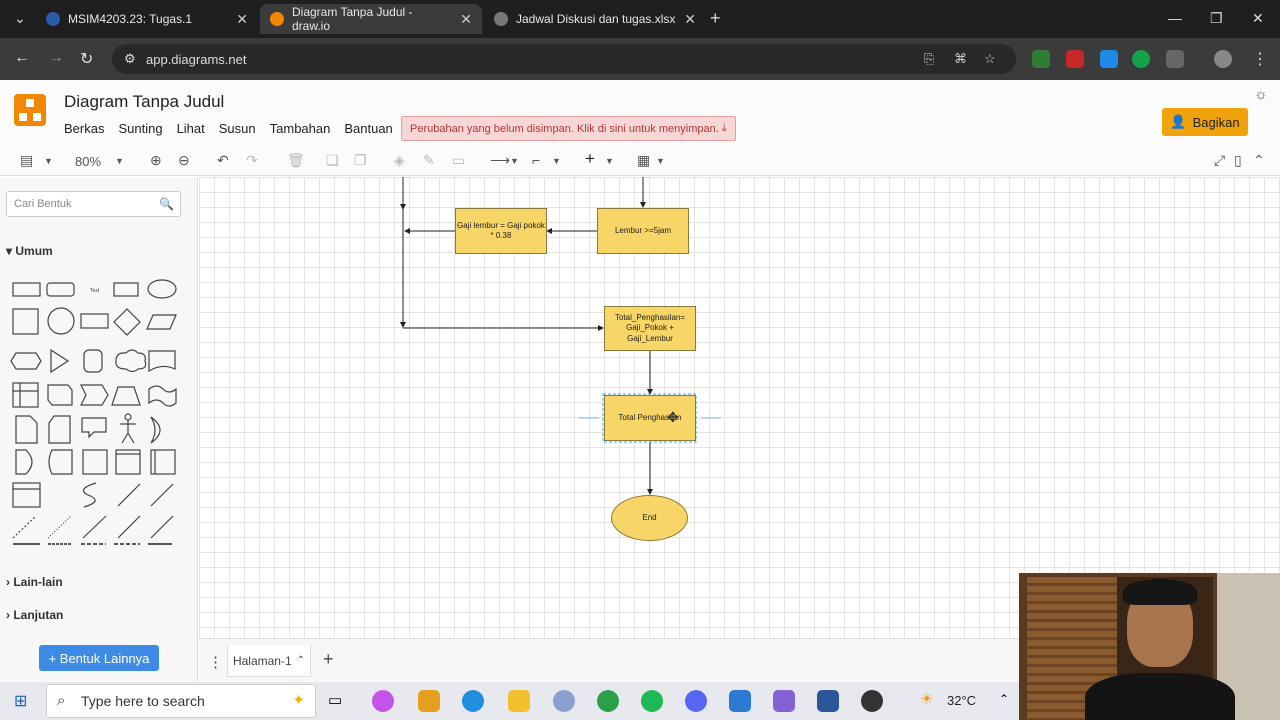 This screenshot has width=1280, height=720. What do you see at coordinates (1258, 18) in the screenshot?
I see `window-close-icon: ✕` at bounding box center [1258, 18].